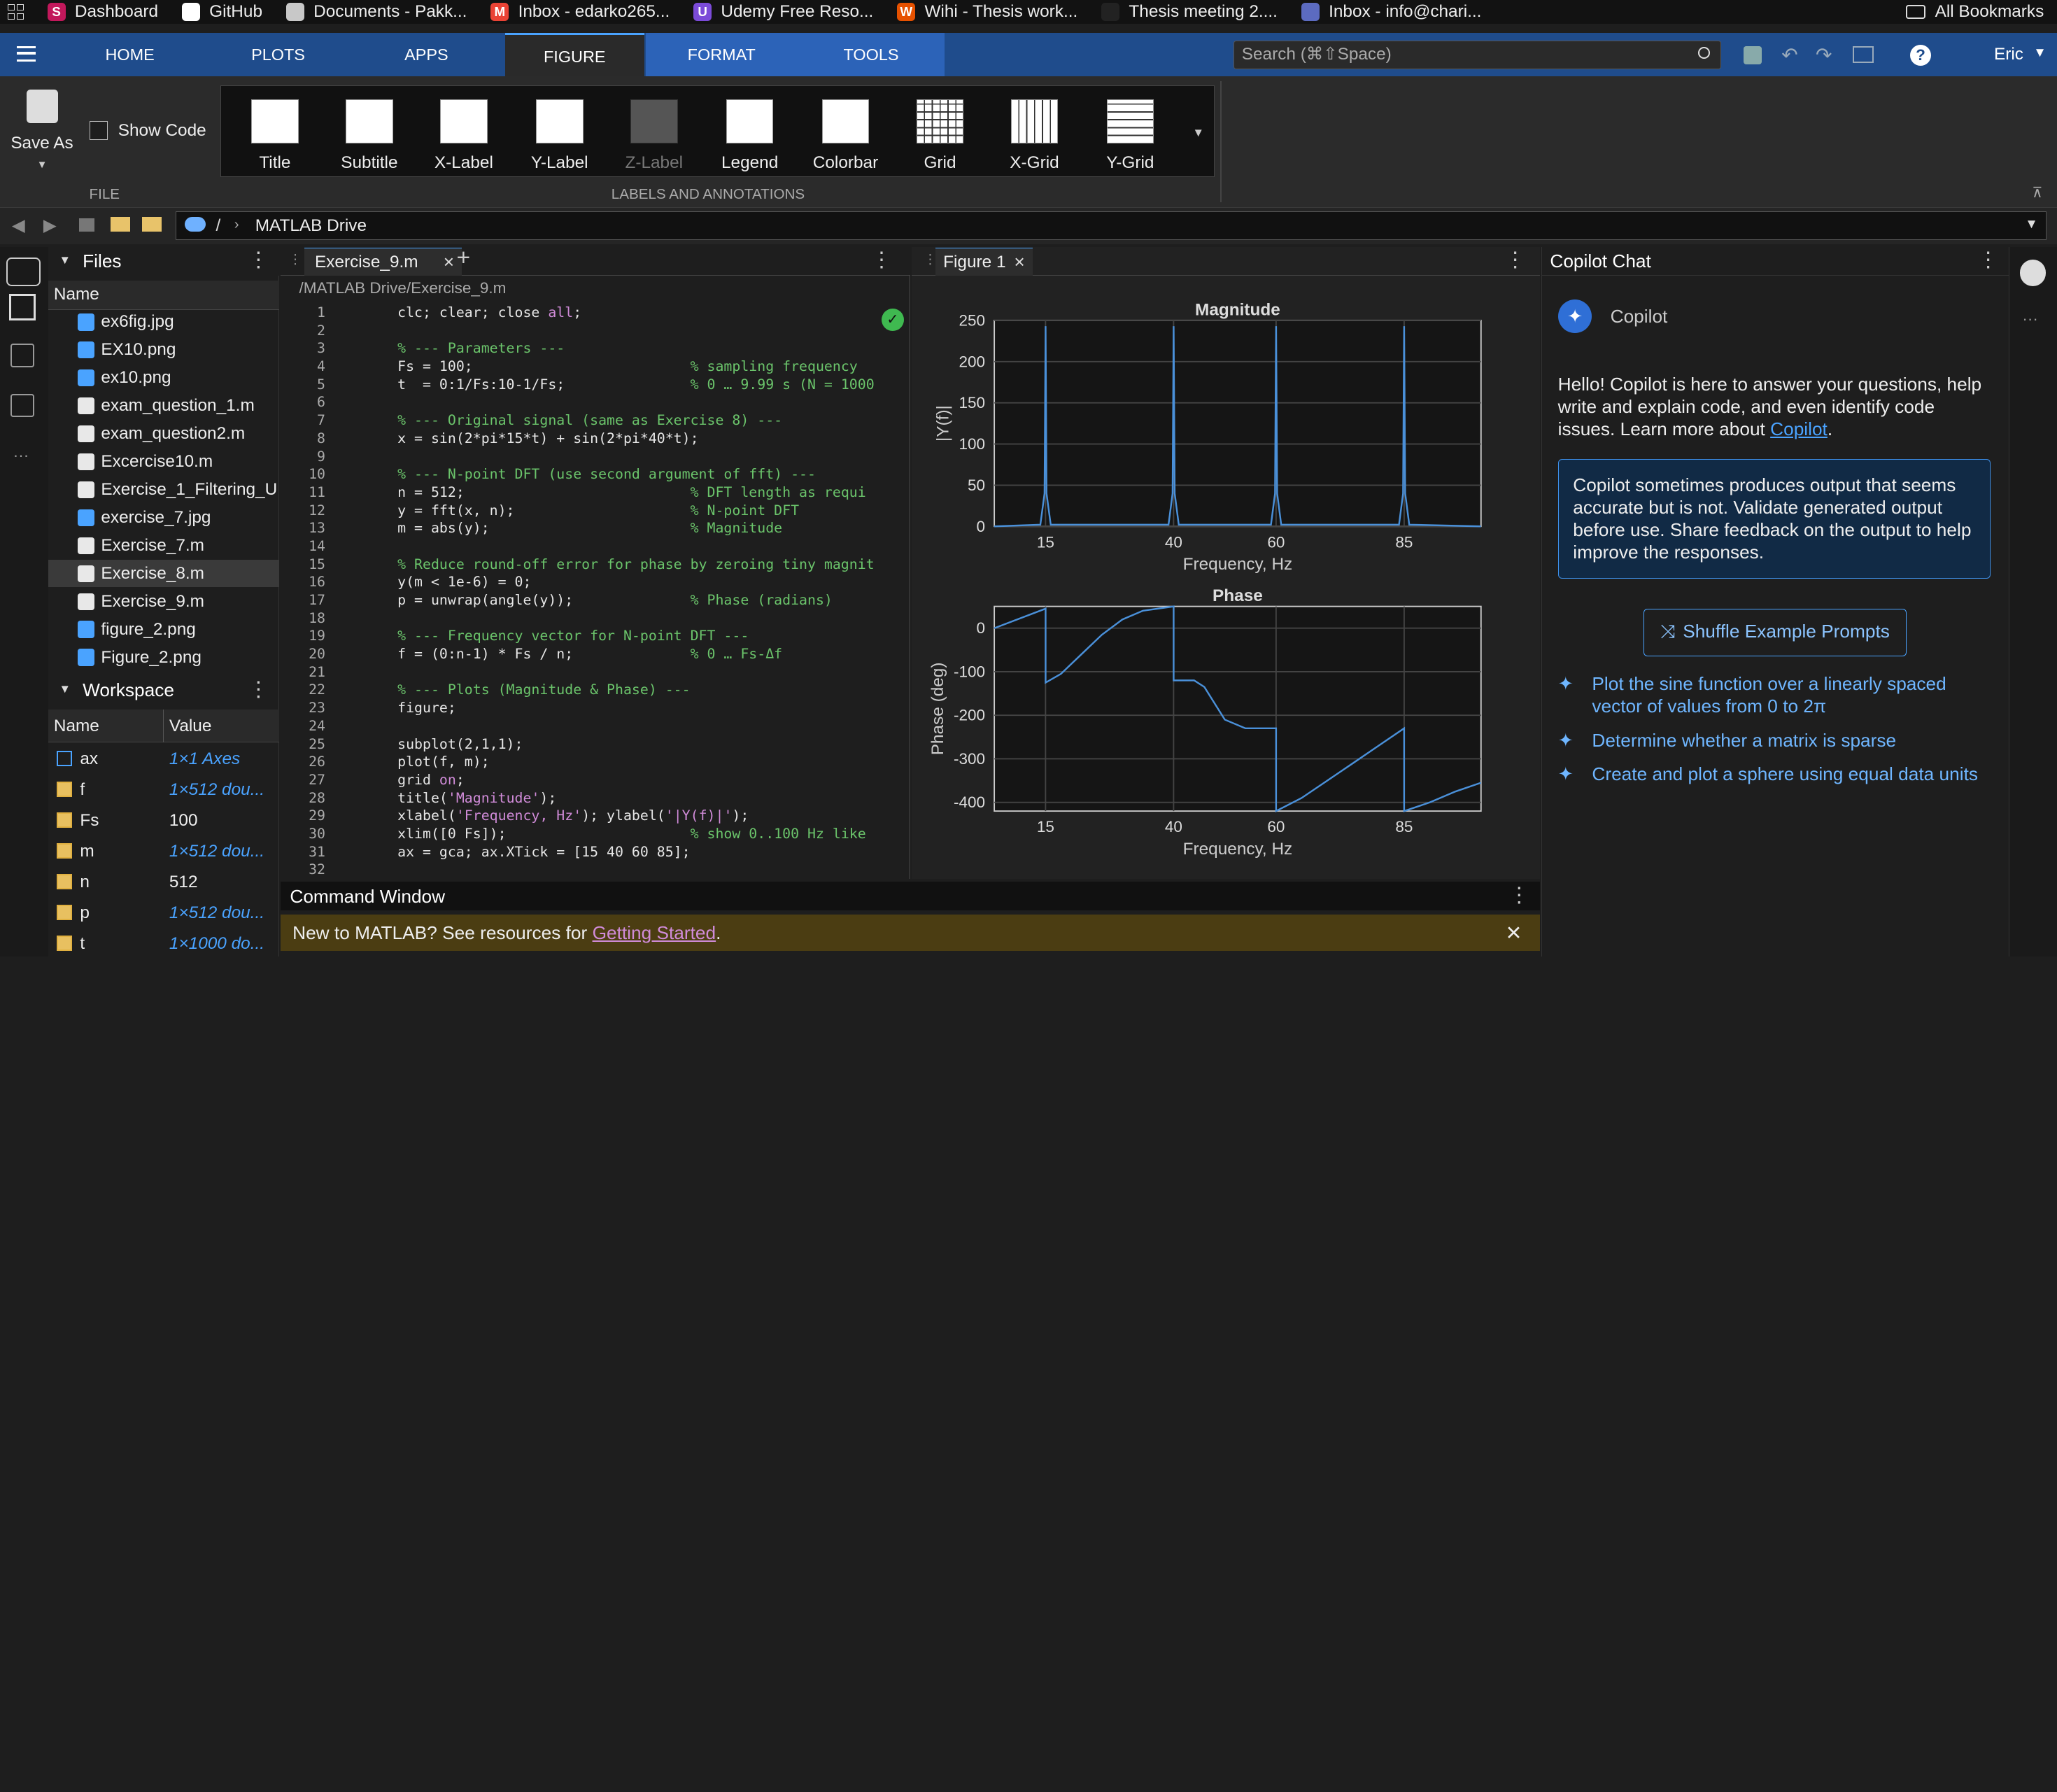 This screenshot has width=2057, height=1792. I want to click on files-menu-icon: ⋮, so click(258, 260).